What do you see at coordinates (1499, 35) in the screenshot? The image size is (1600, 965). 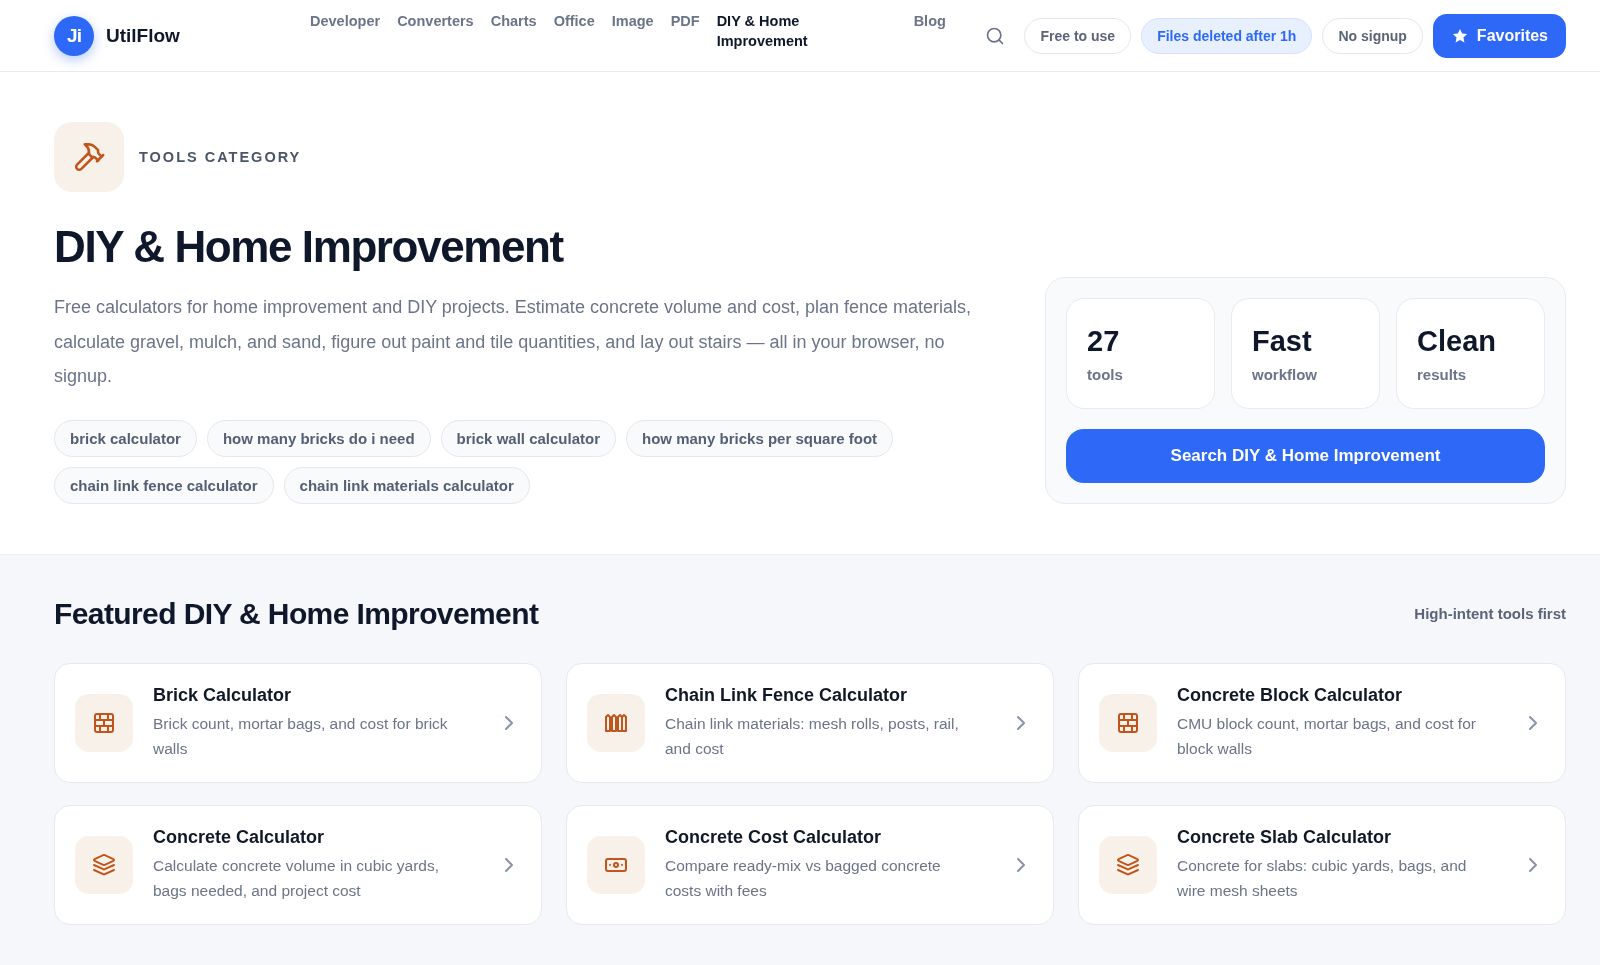 I see `favorites-button: Favorites` at bounding box center [1499, 35].